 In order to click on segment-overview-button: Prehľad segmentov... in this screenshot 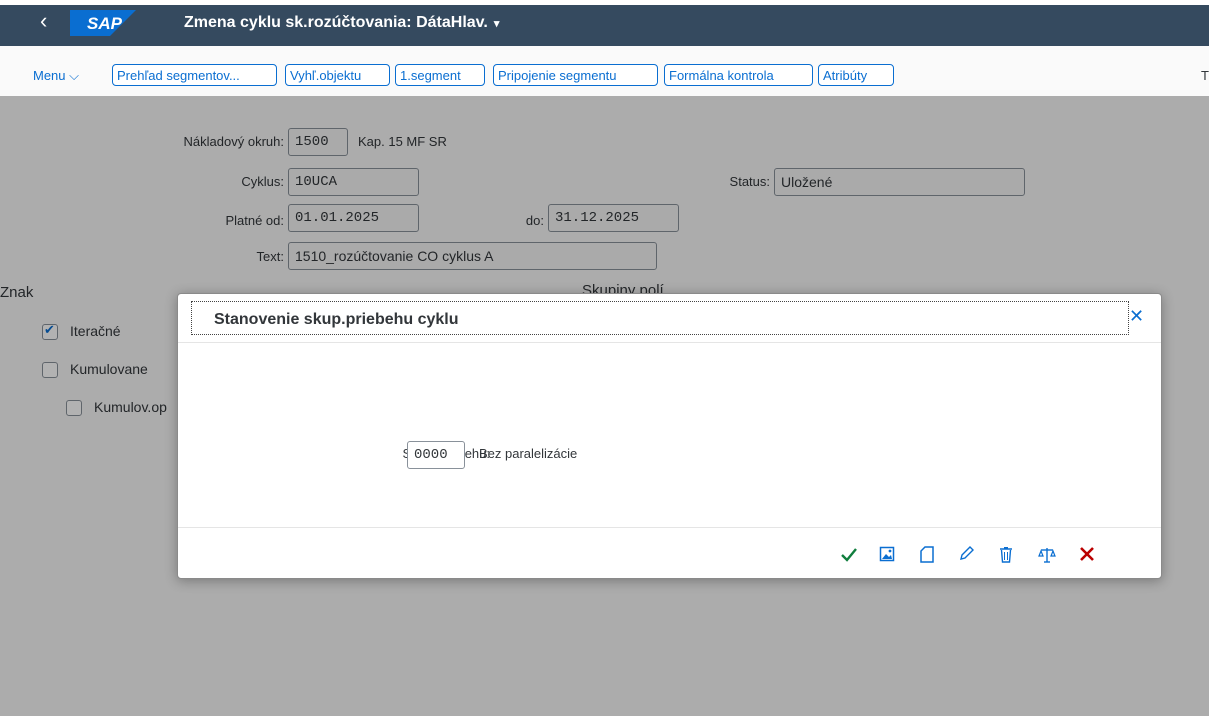, I will do `click(194, 75)`.